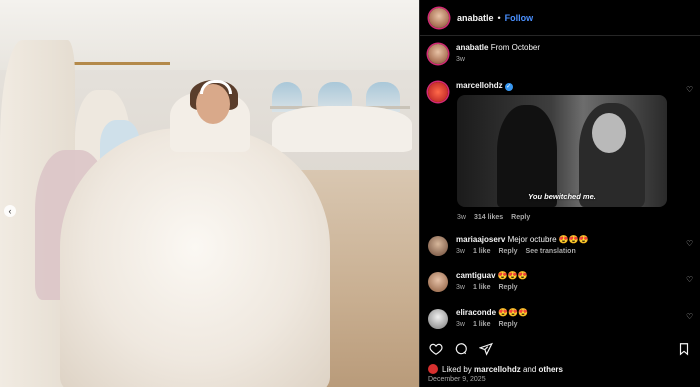  What do you see at coordinates (551, 251) in the screenshot?
I see `see-translation-link: See translation` at bounding box center [551, 251].